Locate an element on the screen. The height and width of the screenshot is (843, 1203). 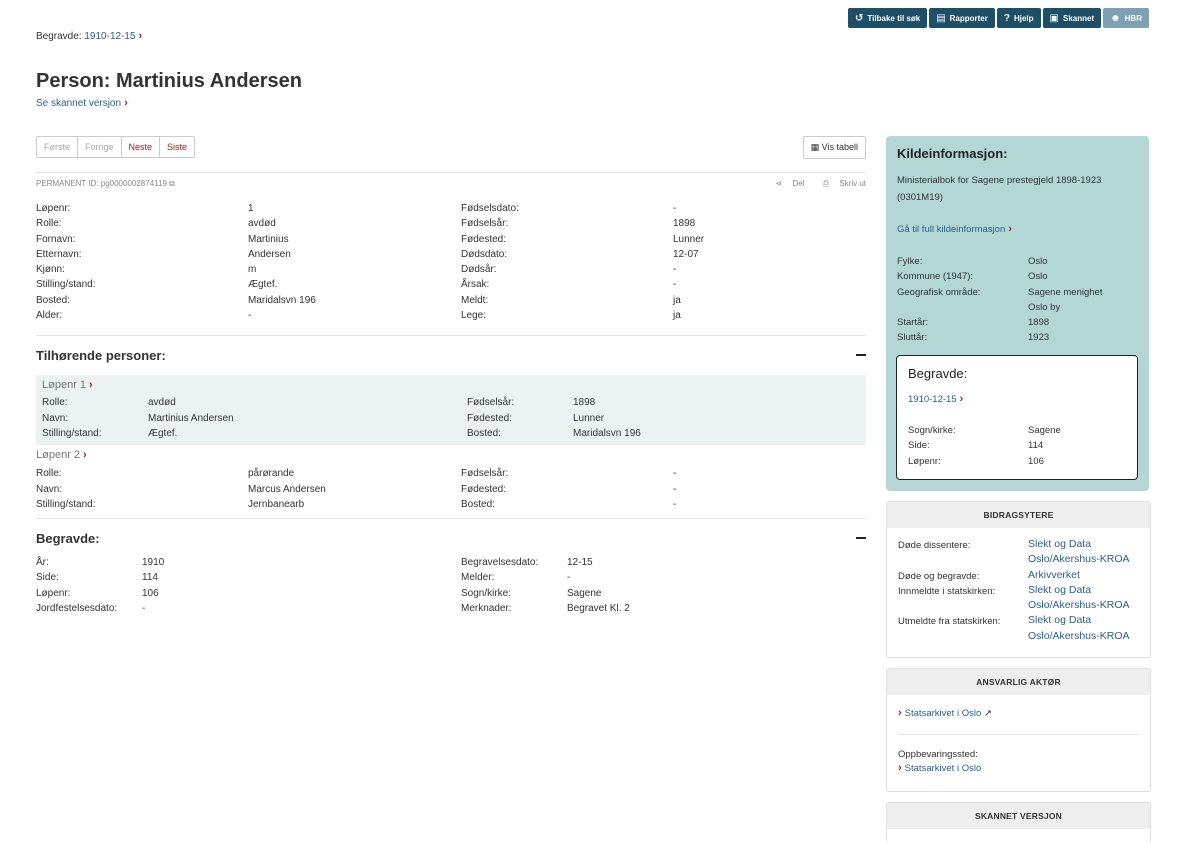
last-button: Siste is located at coordinates (177, 147).